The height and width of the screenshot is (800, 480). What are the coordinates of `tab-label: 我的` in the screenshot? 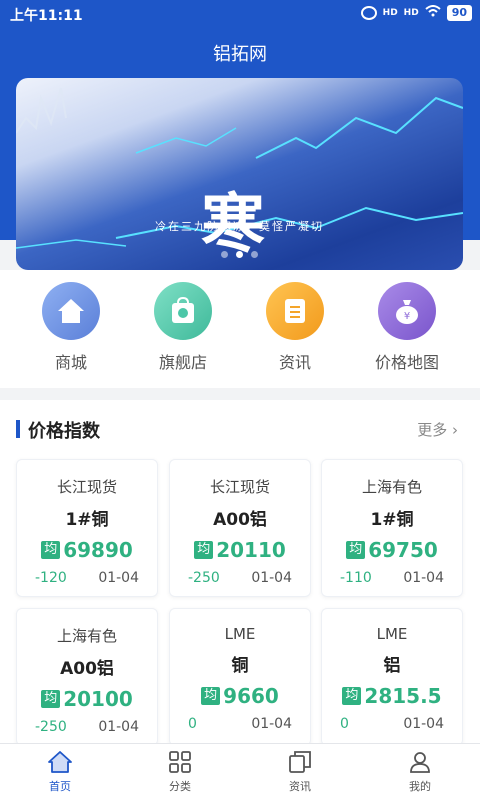 It's located at (420, 786).